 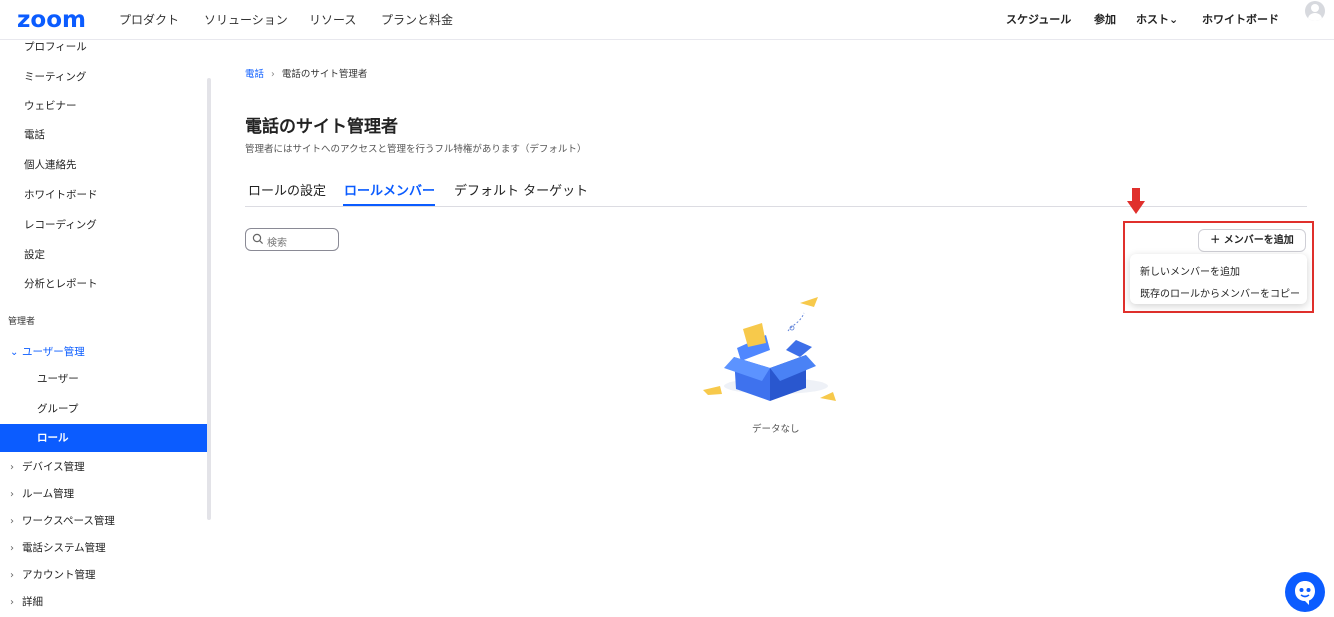 What do you see at coordinates (254, 74) in the screenshot?
I see `breadcrumb-link-phone: 電話` at bounding box center [254, 74].